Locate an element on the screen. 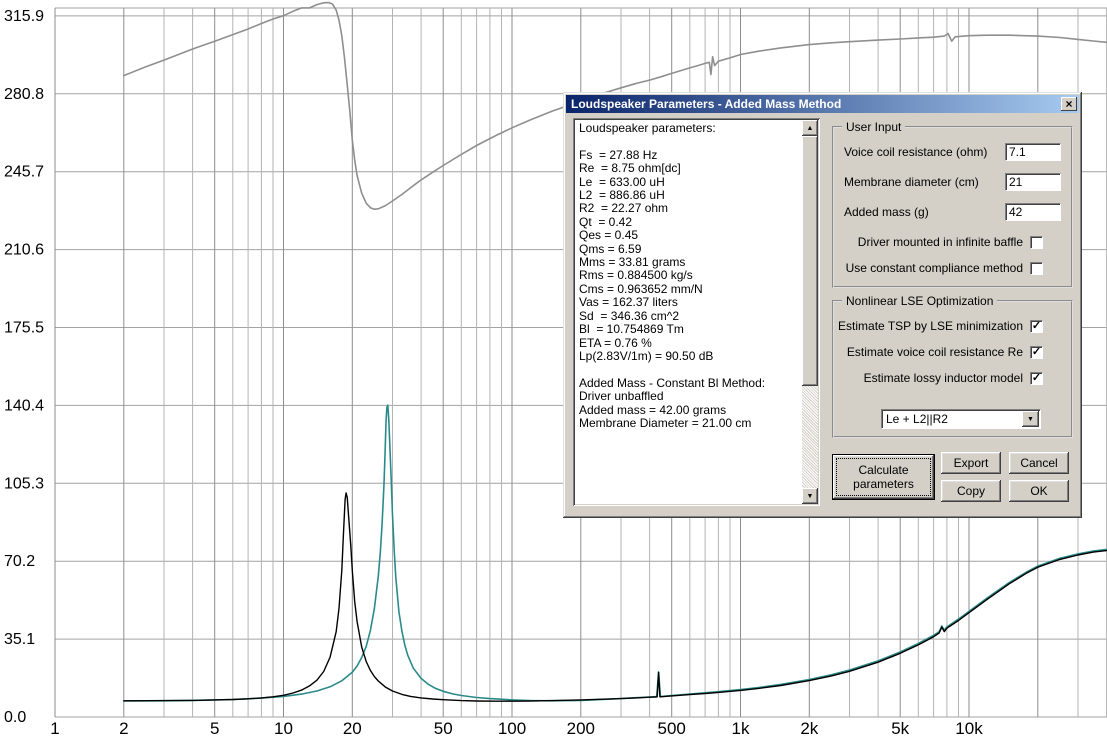 This screenshot has width=1107, height=738. x-tick-label: 10k is located at coordinates (969, 728).